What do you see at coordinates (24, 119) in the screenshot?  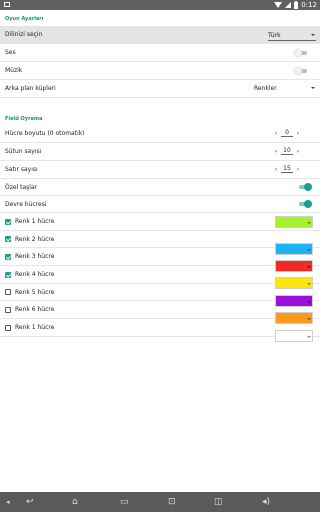 I see `section-header-field: Field Oyrama` at bounding box center [24, 119].